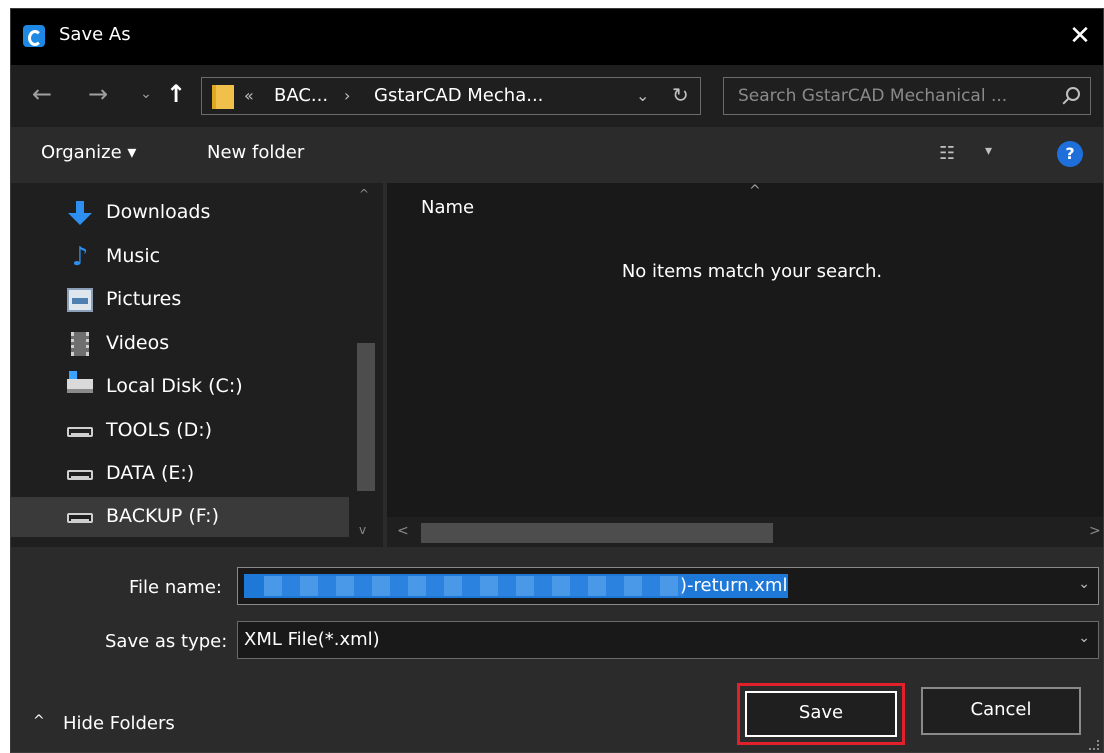 This screenshot has height=753, width=1104. I want to click on resize-grip-icon, so click(1094, 745).